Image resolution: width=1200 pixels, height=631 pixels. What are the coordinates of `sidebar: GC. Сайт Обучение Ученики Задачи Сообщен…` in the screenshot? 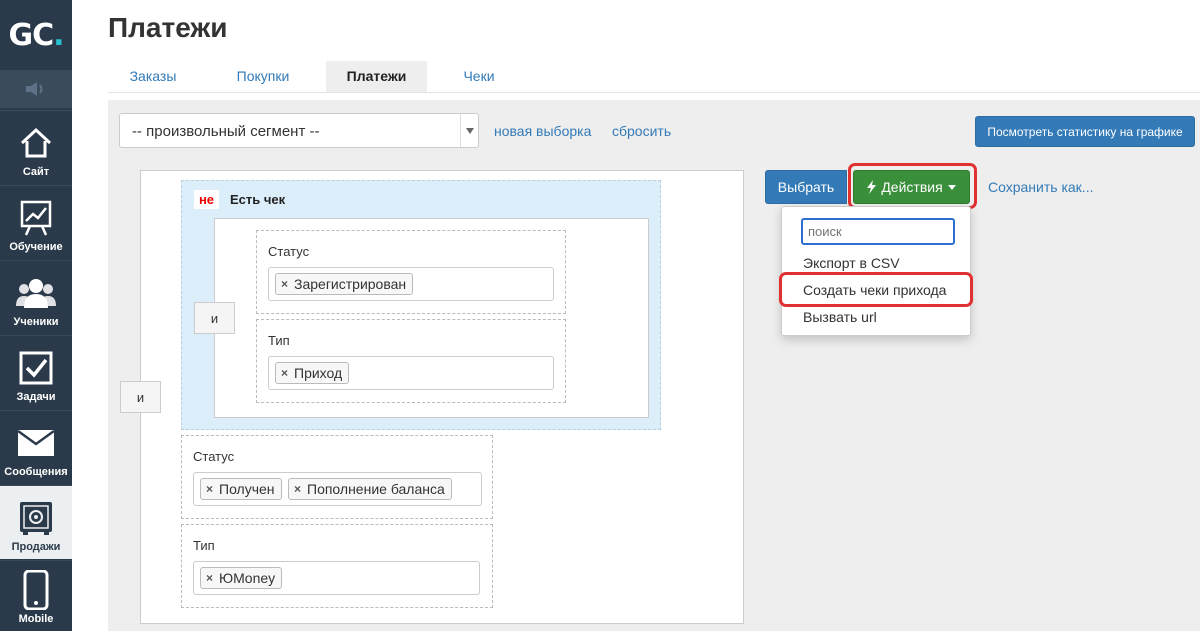 It's located at (36, 315).